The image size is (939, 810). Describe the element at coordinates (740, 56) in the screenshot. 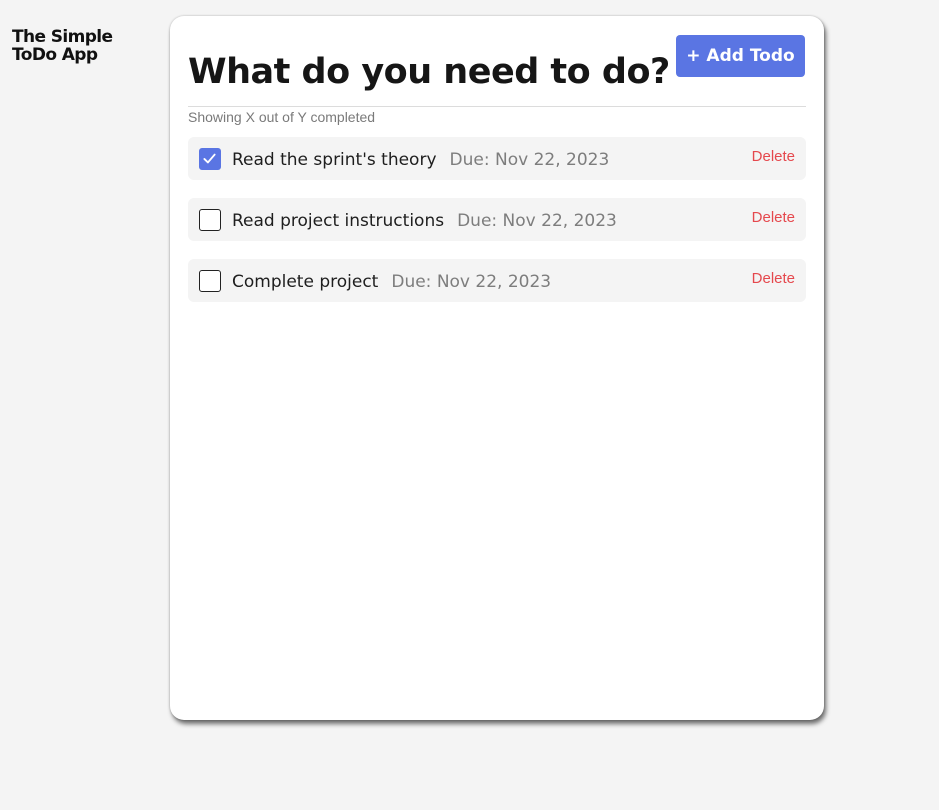

I see `add-todo-button: + Add Todo` at that location.